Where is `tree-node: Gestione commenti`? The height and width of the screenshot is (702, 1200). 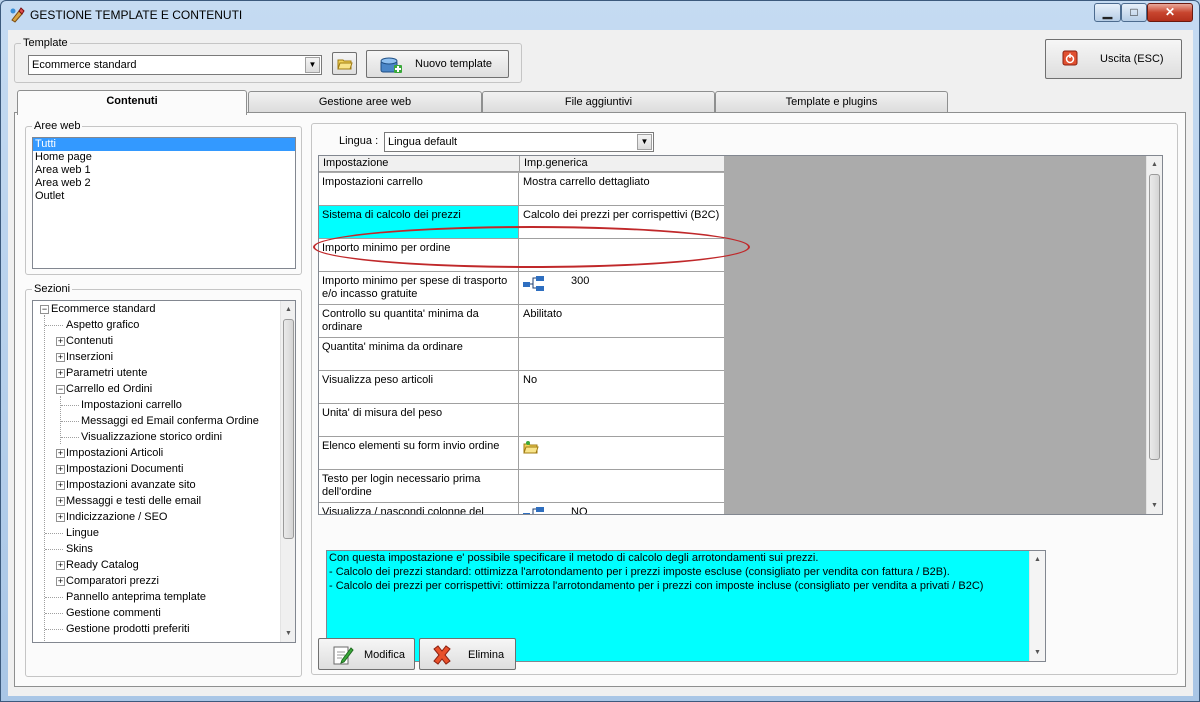
tree-node: Gestione commenti is located at coordinates (113, 613).